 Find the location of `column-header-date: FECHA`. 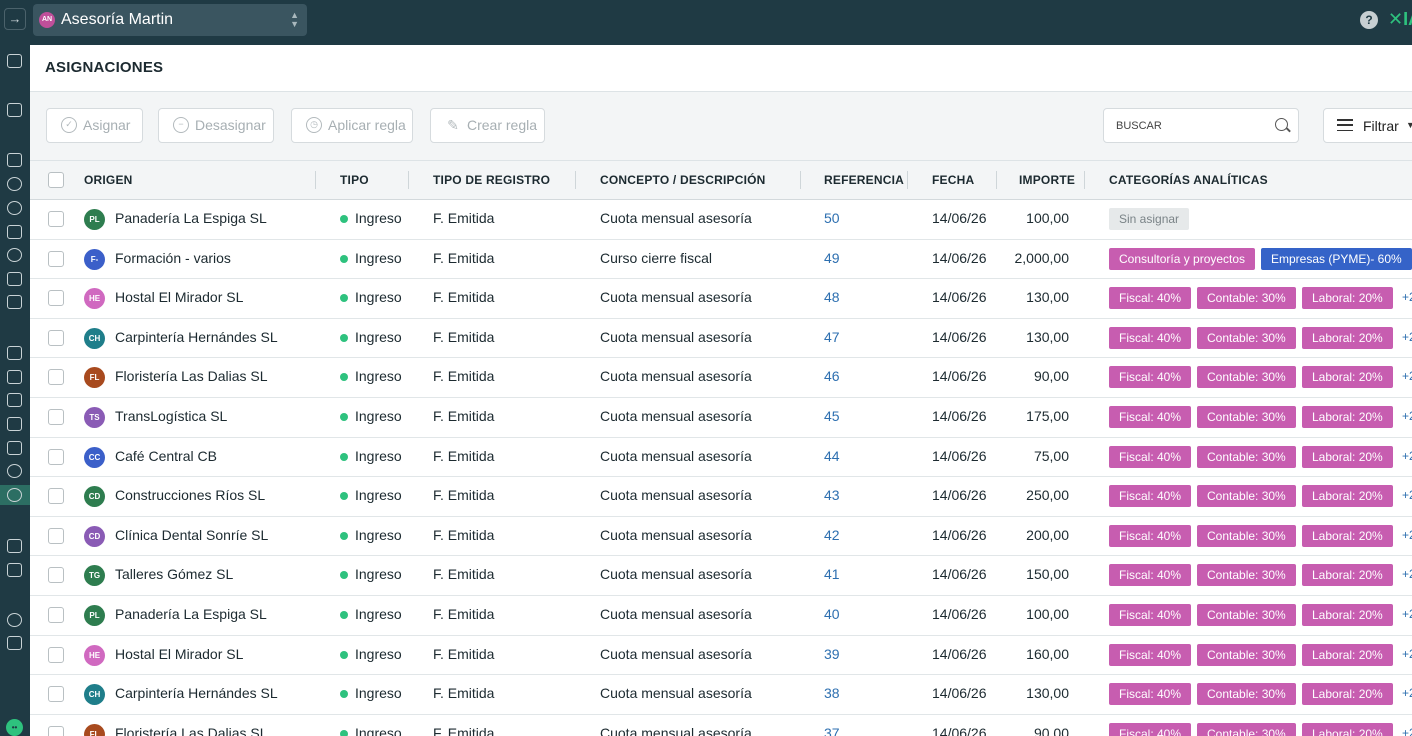

column-header-date: FECHA is located at coordinates (953, 180).